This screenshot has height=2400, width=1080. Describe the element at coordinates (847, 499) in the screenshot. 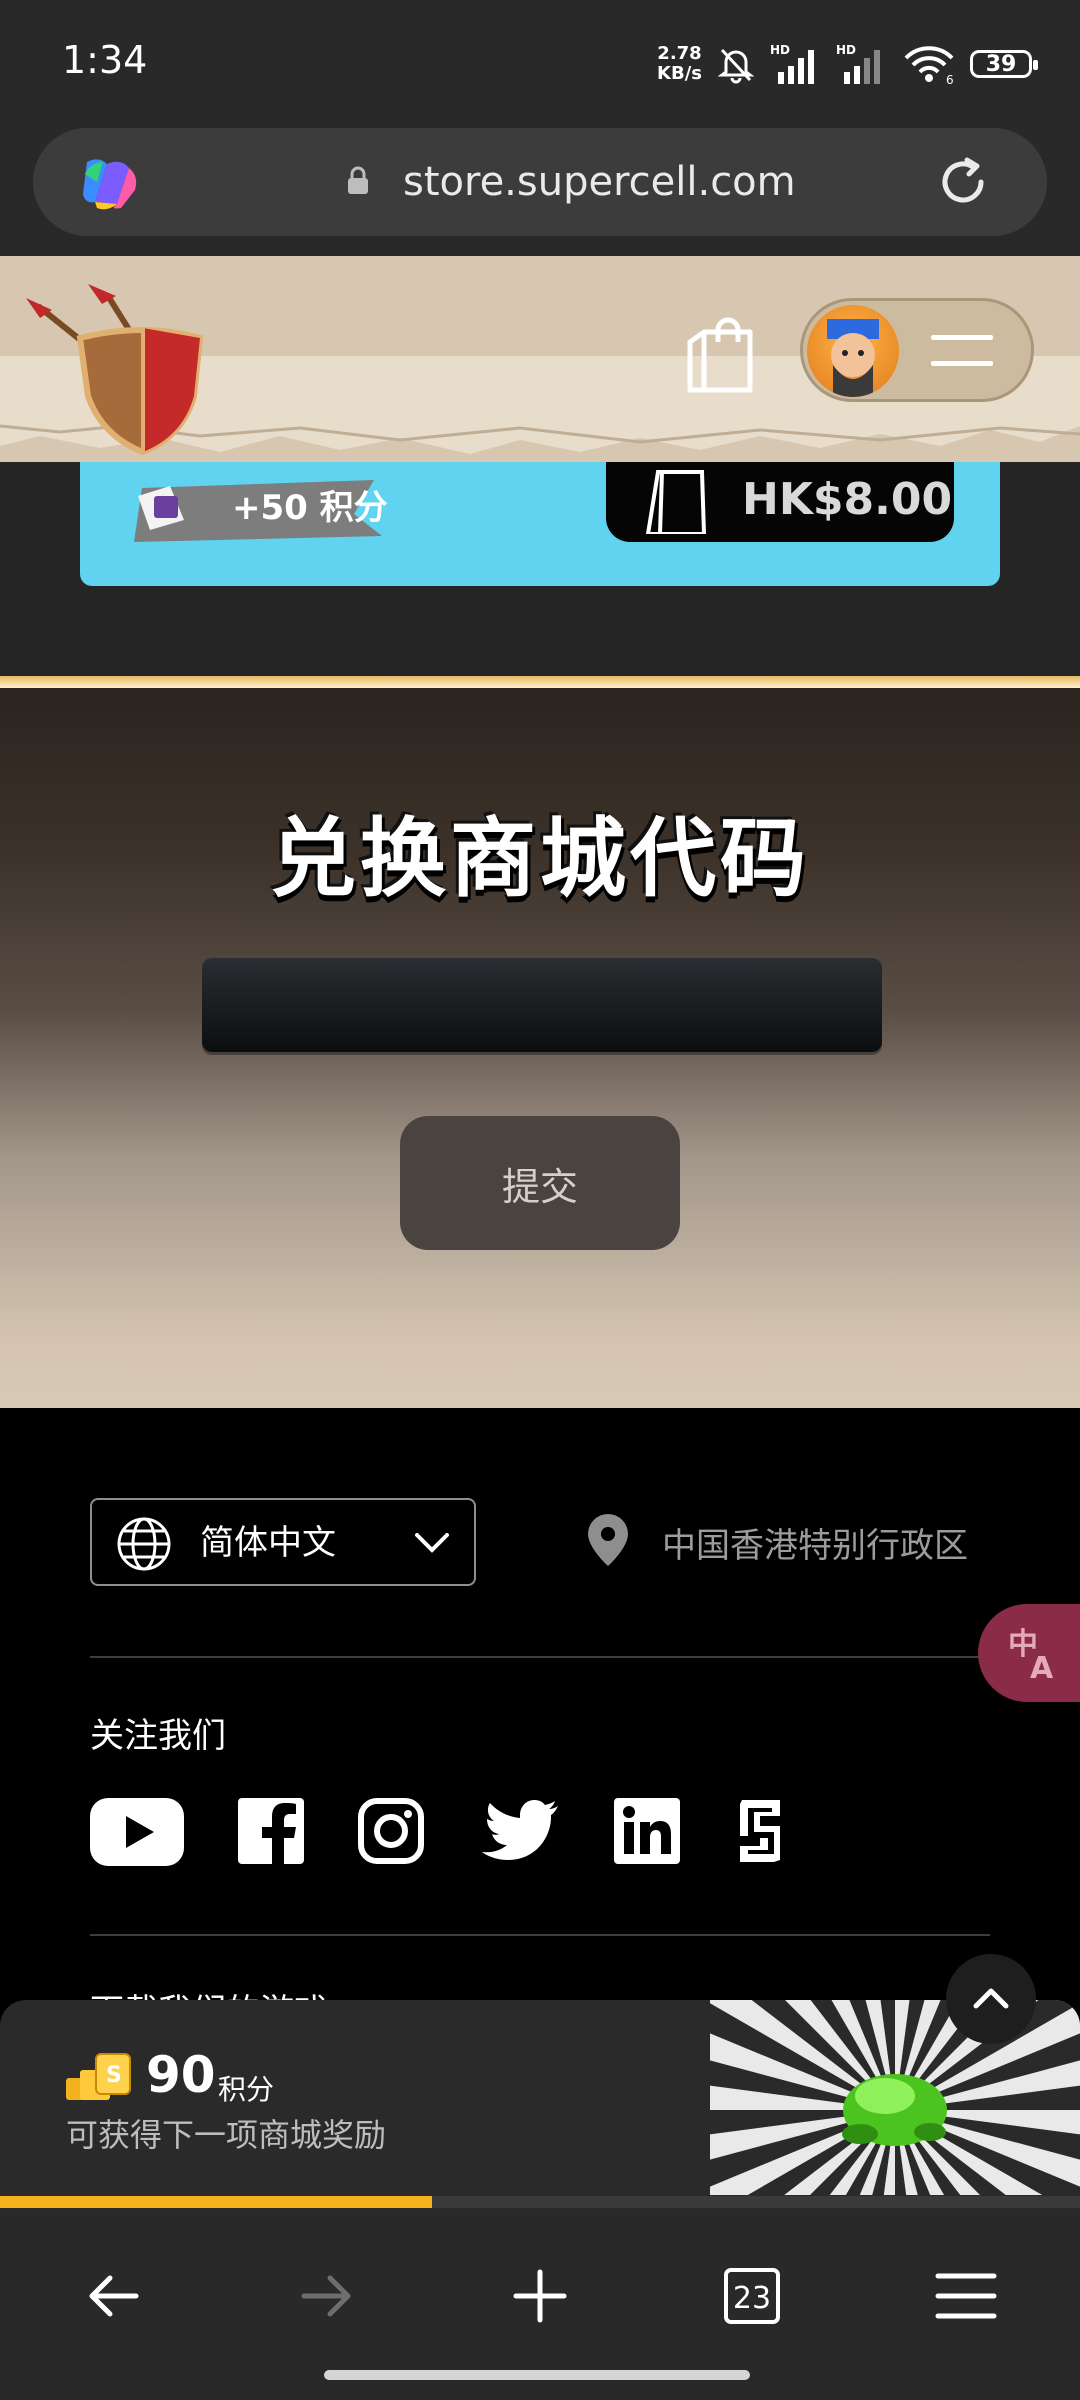

I see `offer-price: HK$8.00` at that location.